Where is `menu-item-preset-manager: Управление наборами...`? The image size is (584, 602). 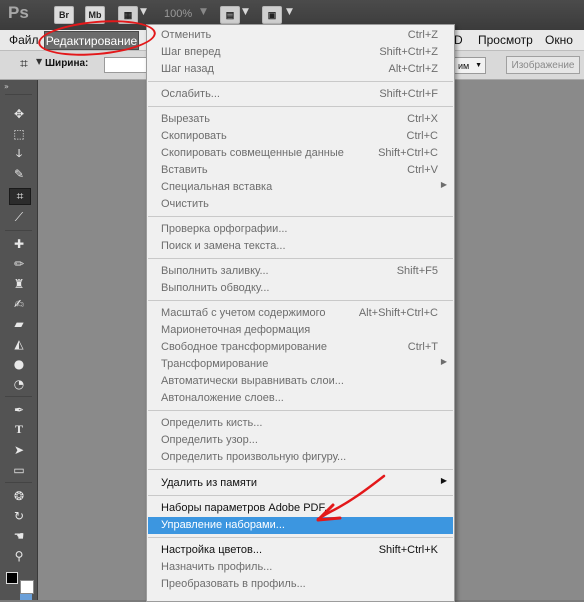 menu-item-preset-manager: Управление наборами... is located at coordinates (300, 525).